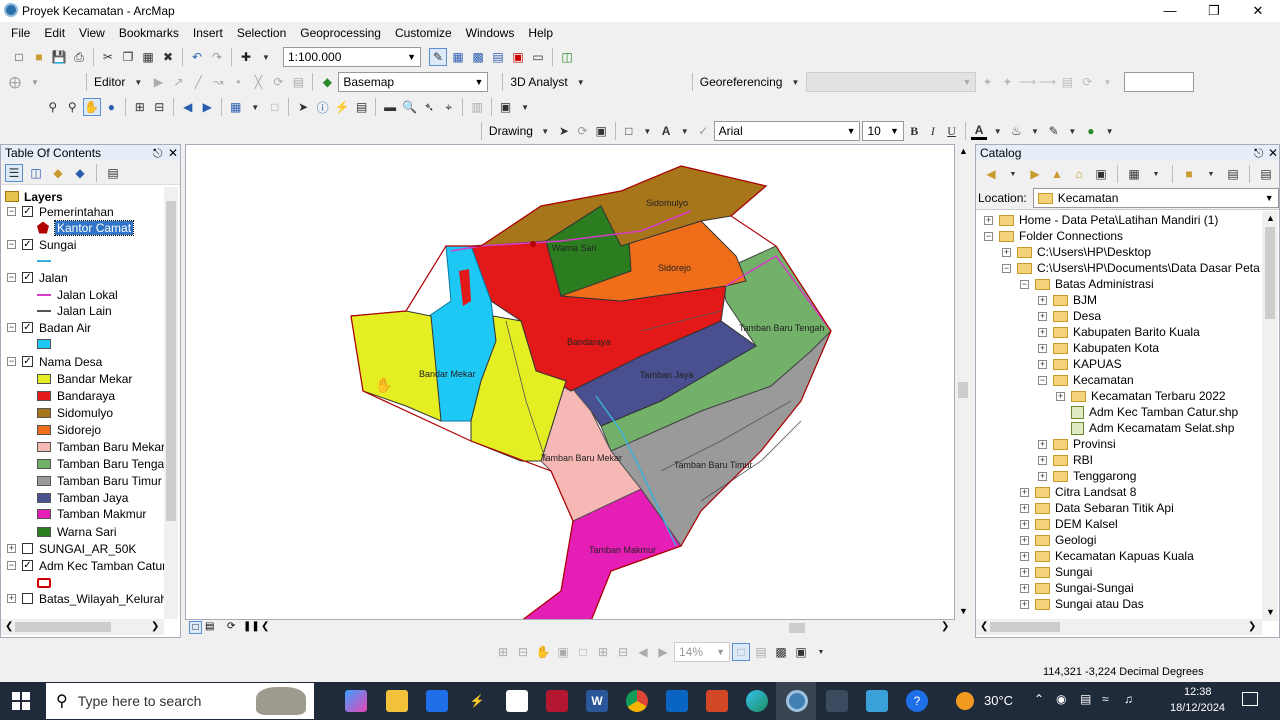  What do you see at coordinates (1016, 131) in the screenshot?
I see `fill-color-icon: ♨` at bounding box center [1016, 131].